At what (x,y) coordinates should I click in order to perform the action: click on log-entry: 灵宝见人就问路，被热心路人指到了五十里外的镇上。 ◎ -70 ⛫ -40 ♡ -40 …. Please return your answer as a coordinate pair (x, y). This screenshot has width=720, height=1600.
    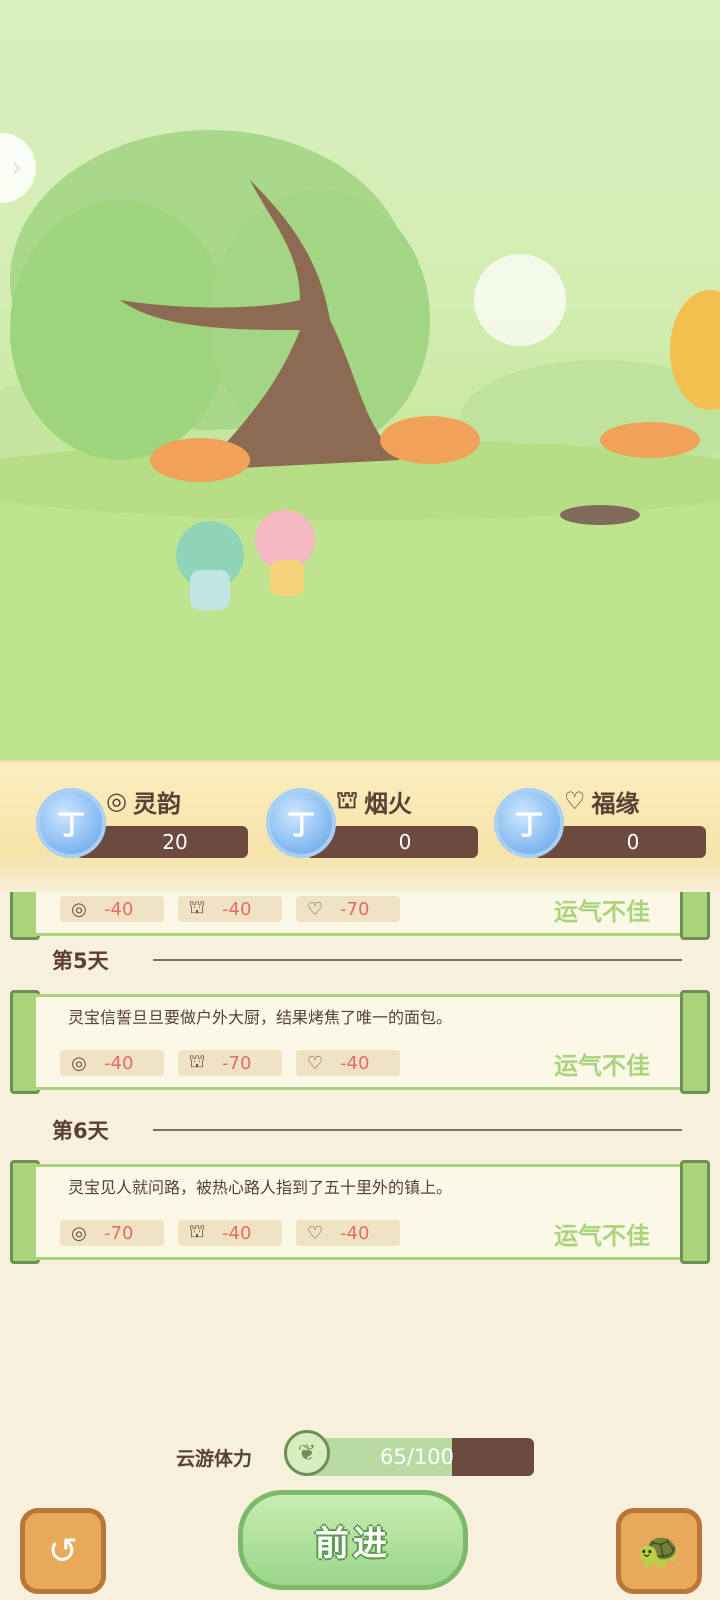
    Looking at the image, I should click on (360, 1212).